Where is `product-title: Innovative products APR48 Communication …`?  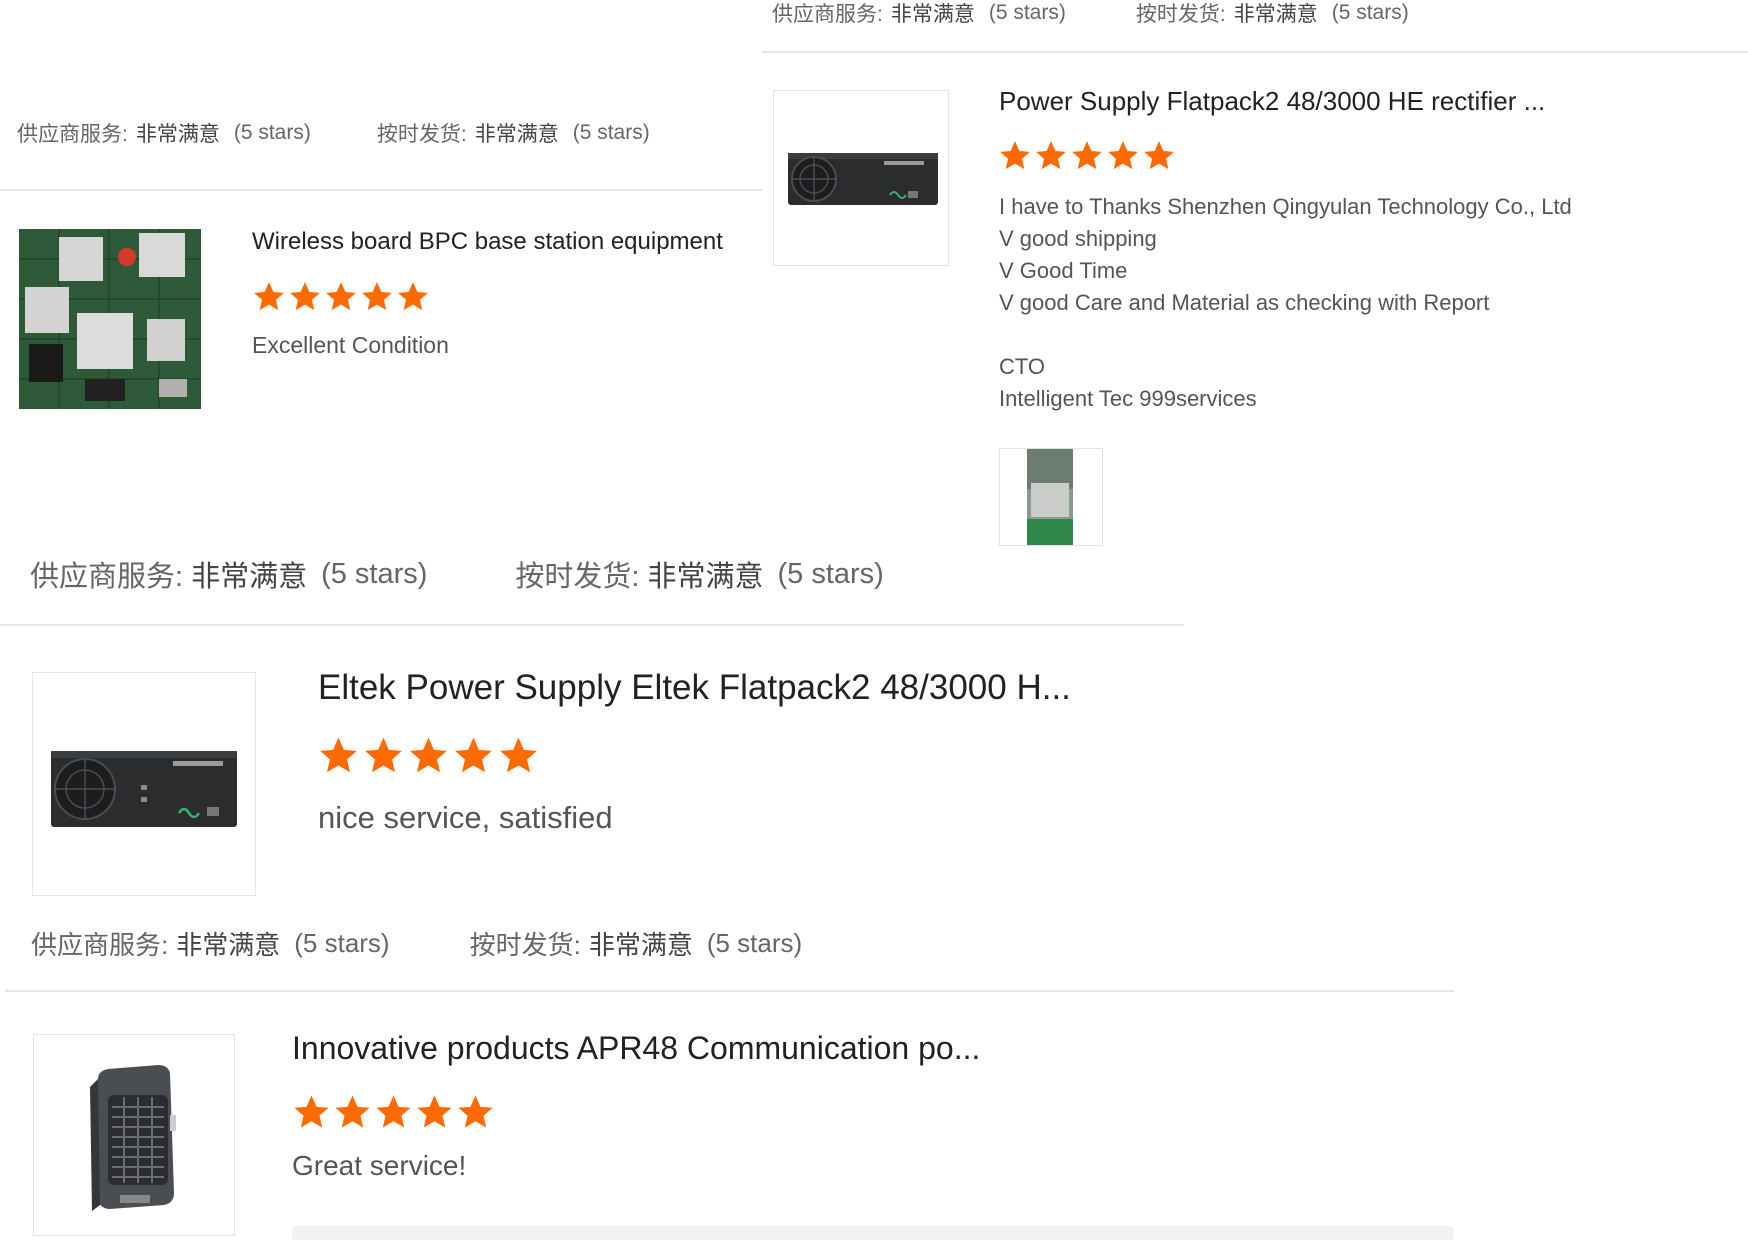
product-title: Innovative products APR48 Communication … is located at coordinates (636, 1048).